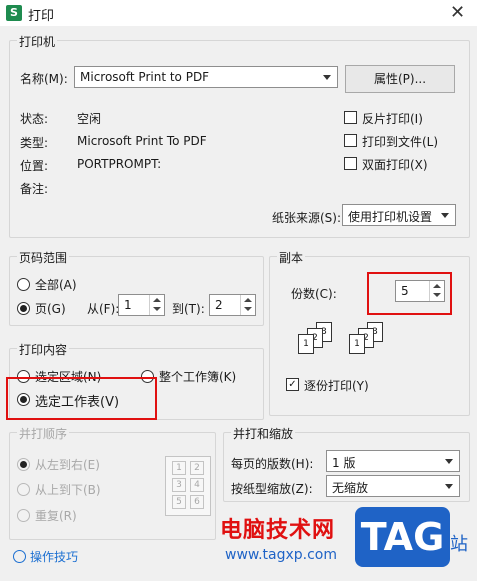 Image resolution: width=477 pixels, height=581 pixels. What do you see at coordinates (459, 544) in the screenshot?
I see `watermark-suffix: 站` at bounding box center [459, 544].